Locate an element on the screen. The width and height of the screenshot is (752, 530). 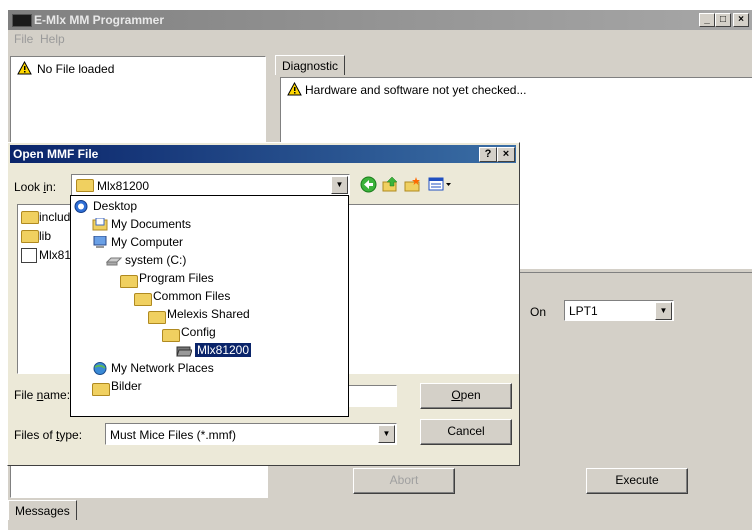
tab-messages: Messages is located at coordinates (42, 510).